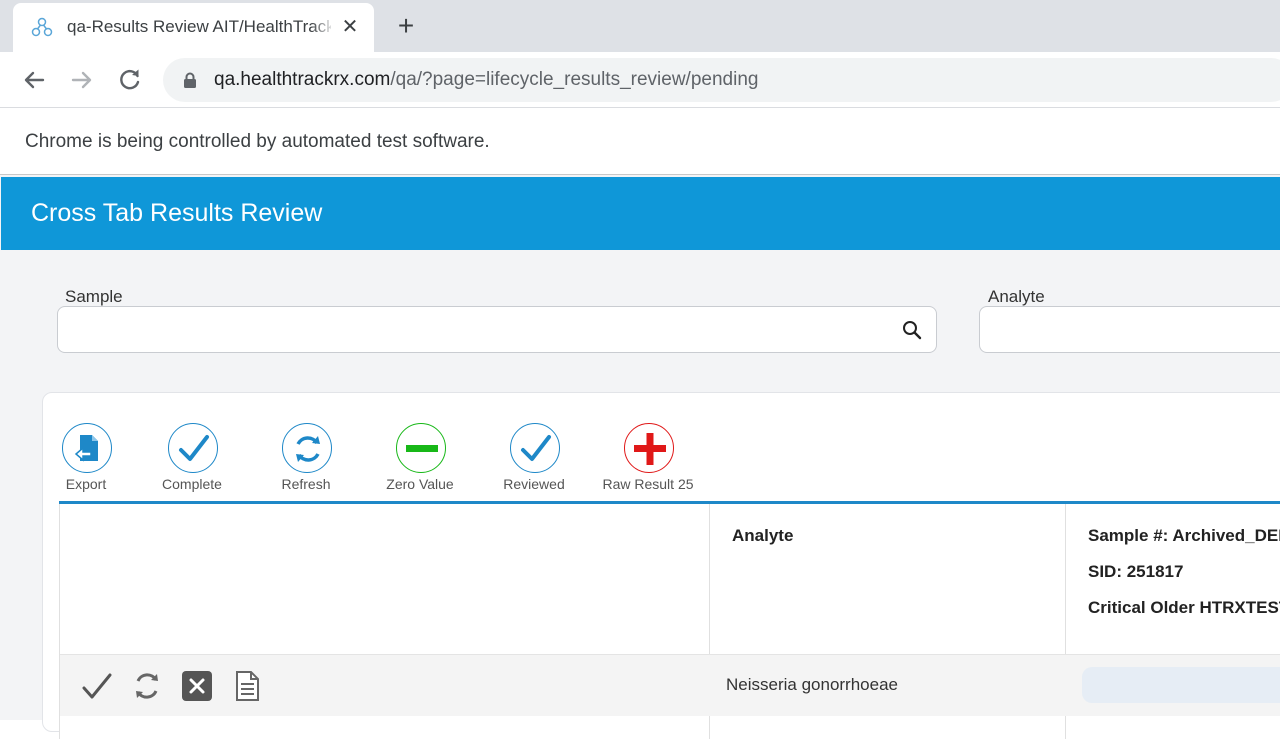  Describe the element at coordinates (420, 484) in the screenshot. I see `zero-value-label: Zero Value` at that location.